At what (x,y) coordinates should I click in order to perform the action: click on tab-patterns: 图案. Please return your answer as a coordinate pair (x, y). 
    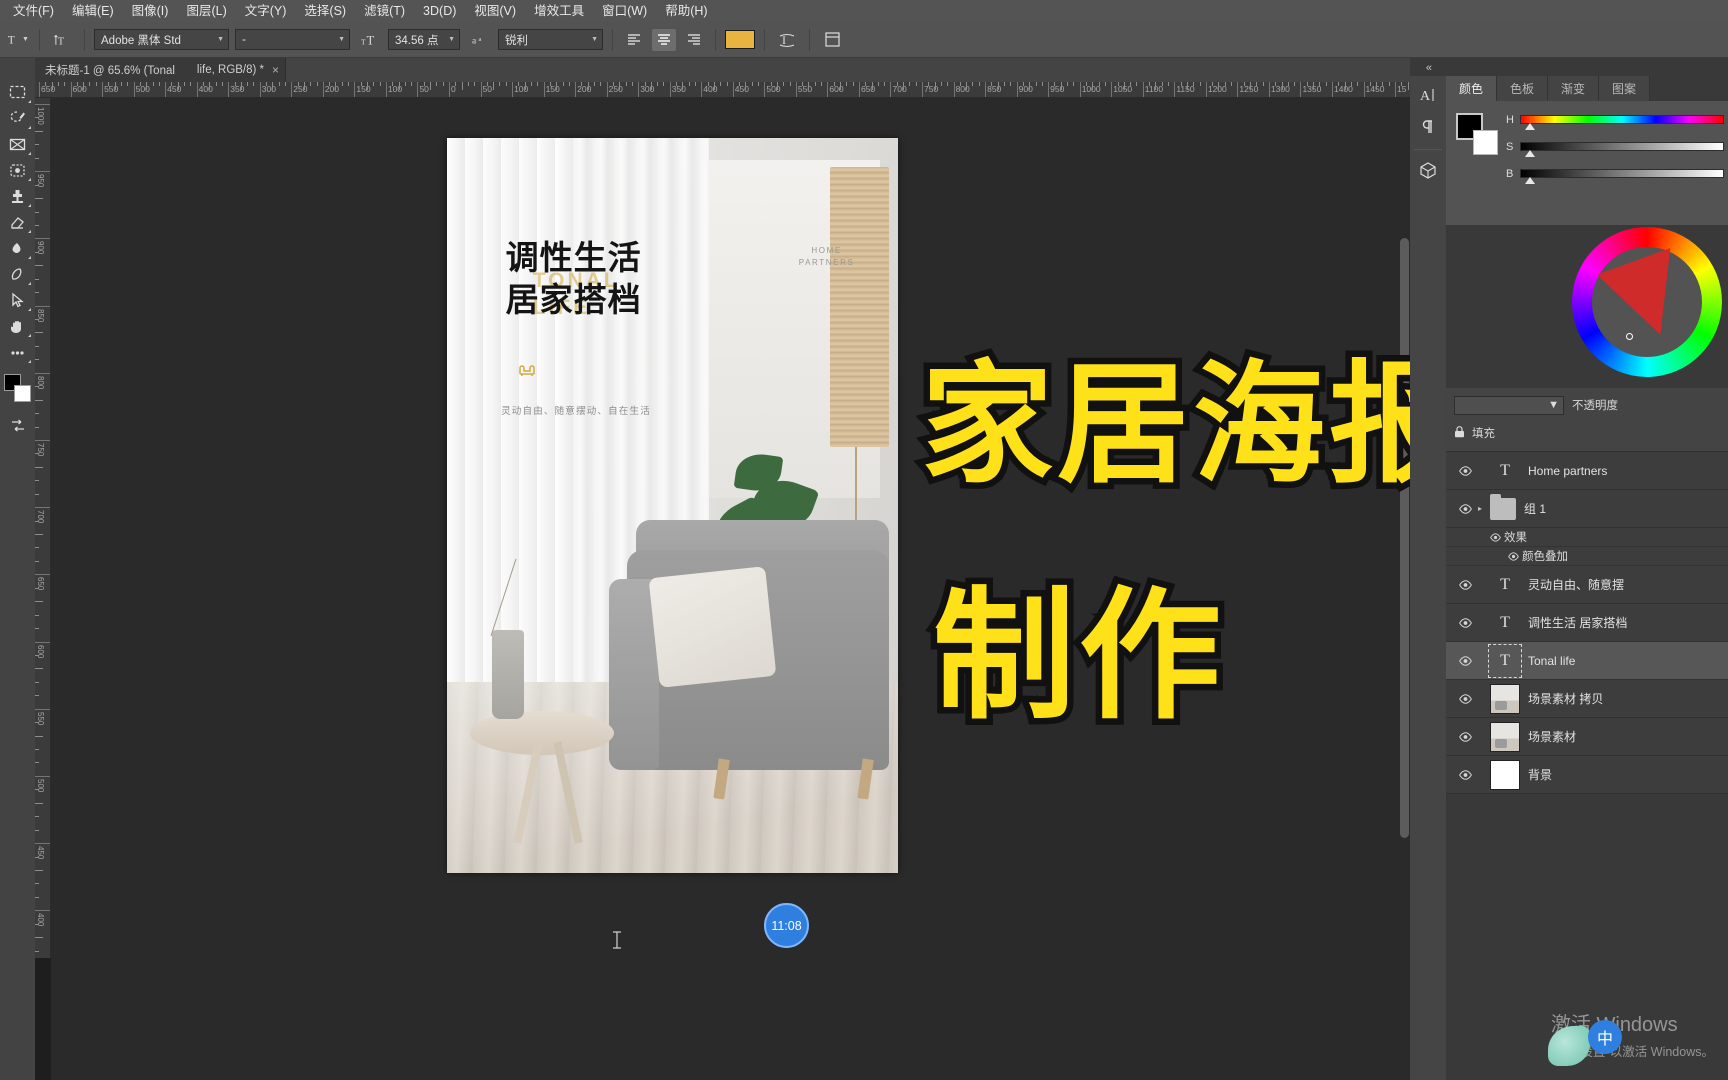
    Looking at the image, I should click on (1625, 88).